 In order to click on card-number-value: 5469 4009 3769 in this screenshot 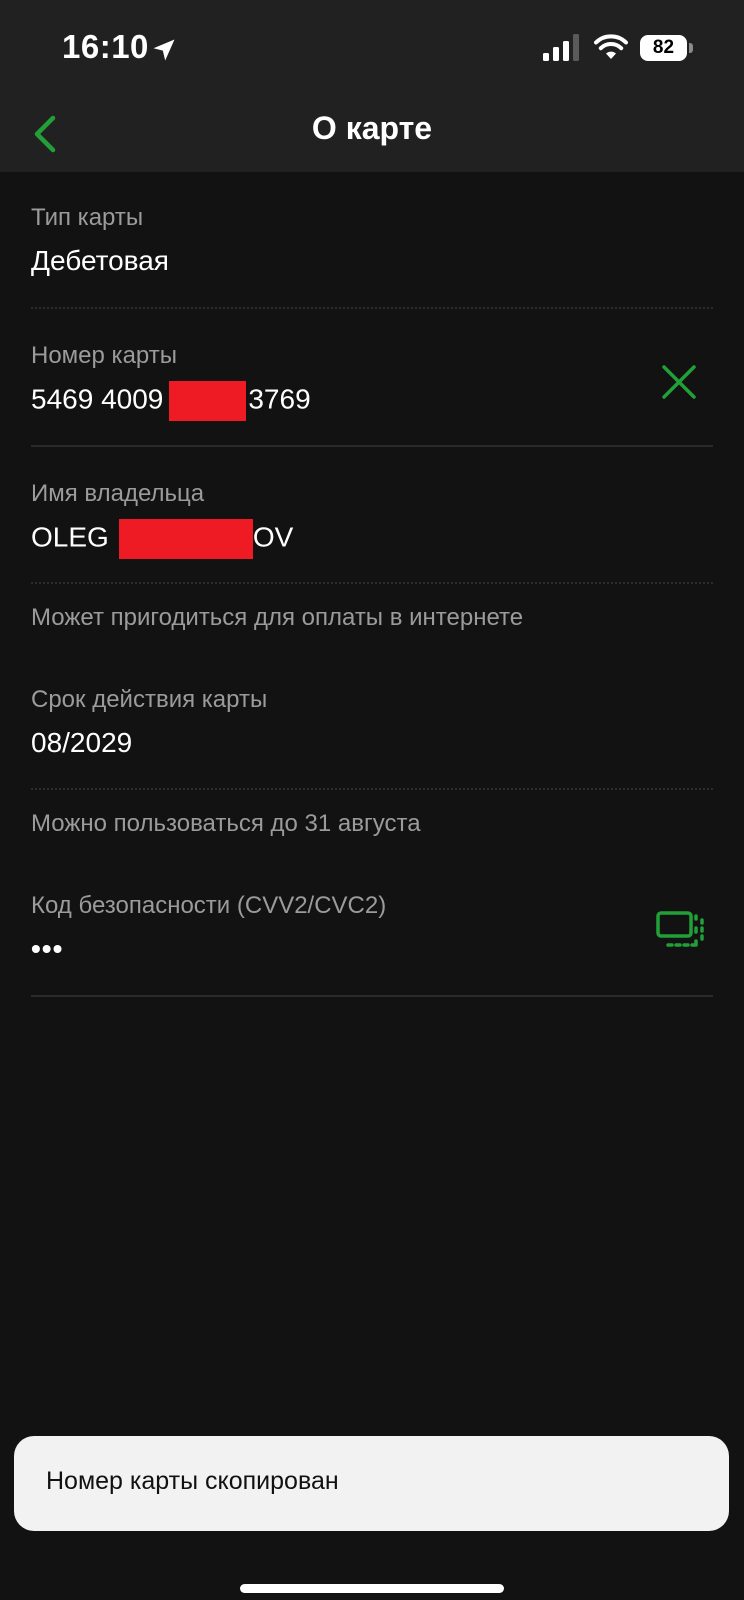, I will do `click(372, 401)`.